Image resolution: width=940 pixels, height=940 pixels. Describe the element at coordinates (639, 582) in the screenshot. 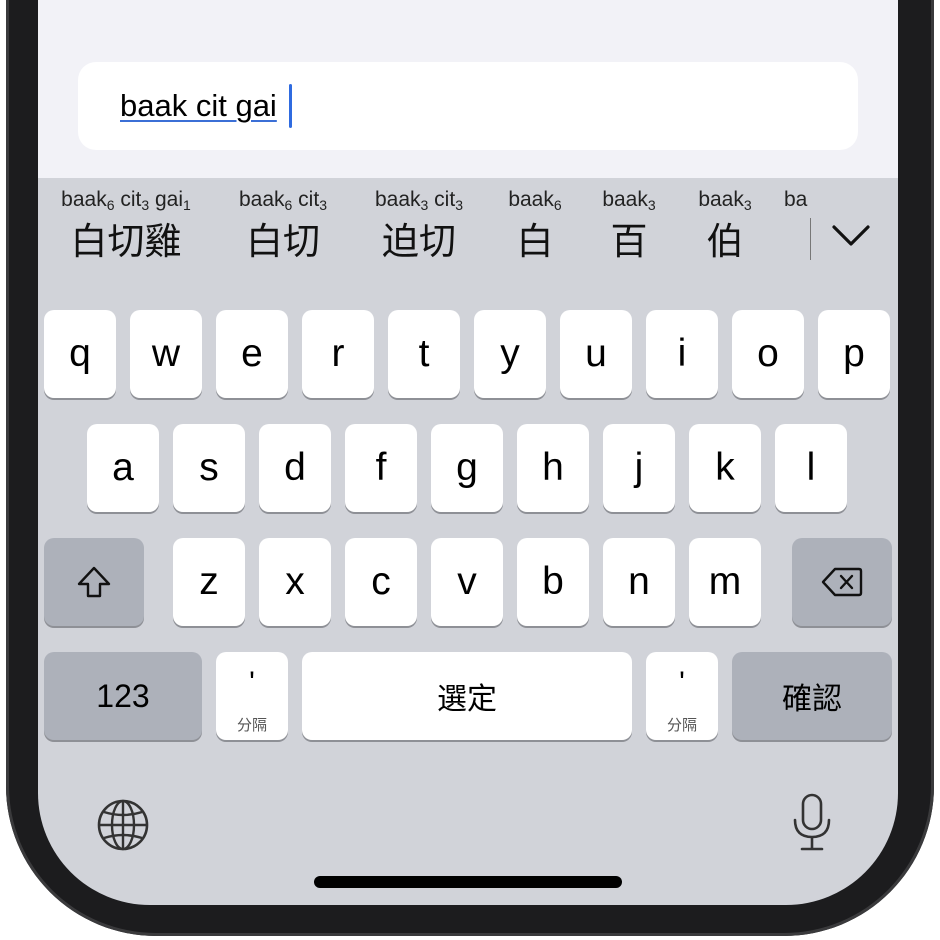

I see `key-n: n` at that location.